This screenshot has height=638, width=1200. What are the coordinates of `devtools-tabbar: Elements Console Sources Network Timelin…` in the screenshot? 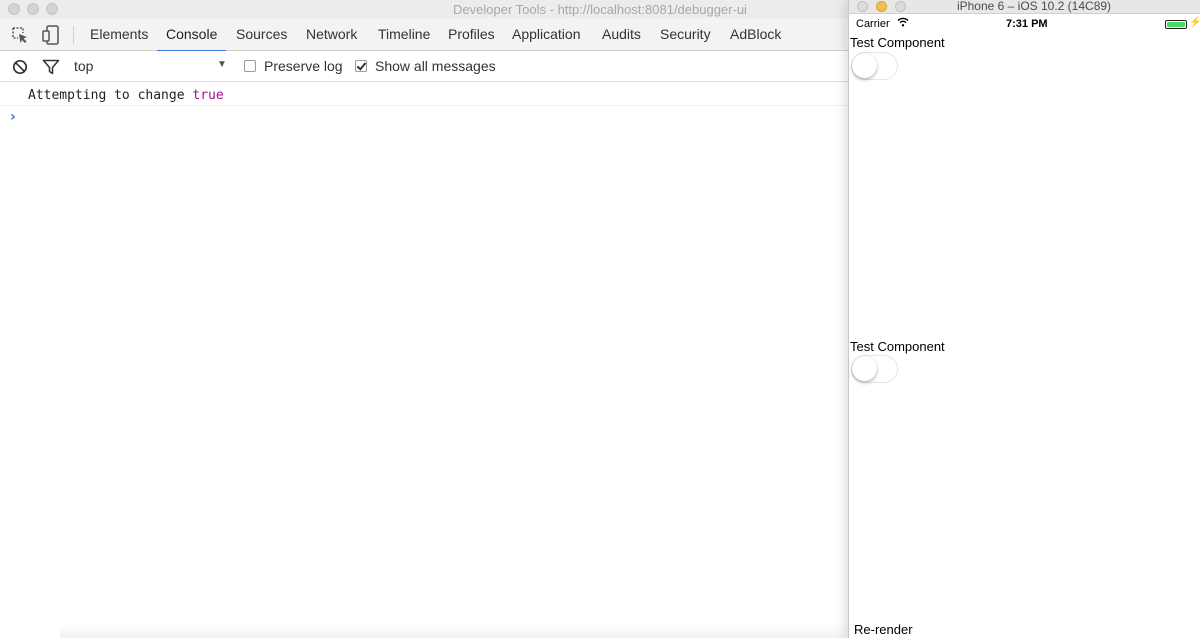 It's located at (424, 35).